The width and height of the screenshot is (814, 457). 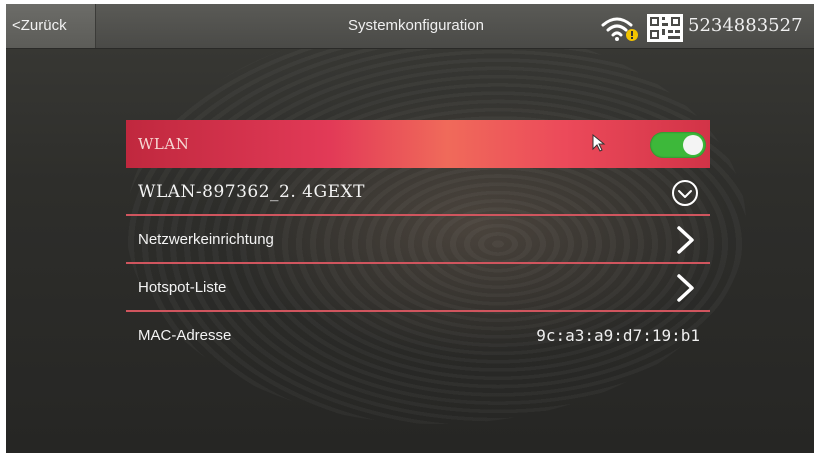 What do you see at coordinates (665, 28) in the screenshot?
I see `qr-code-icon` at bounding box center [665, 28].